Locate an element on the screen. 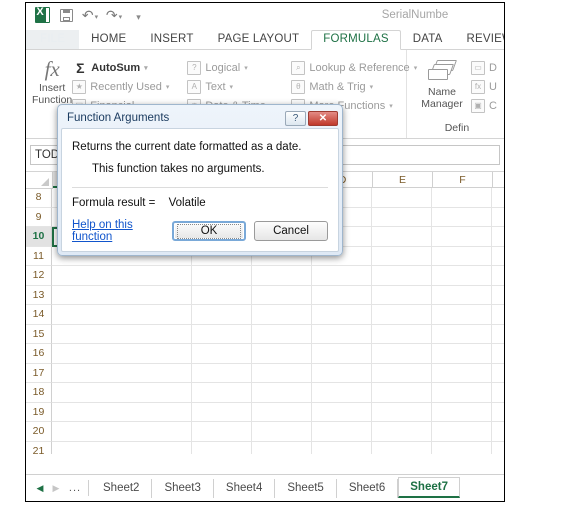 The width and height of the screenshot is (580, 513). cell-G18 is located at coordinates (498, 393).